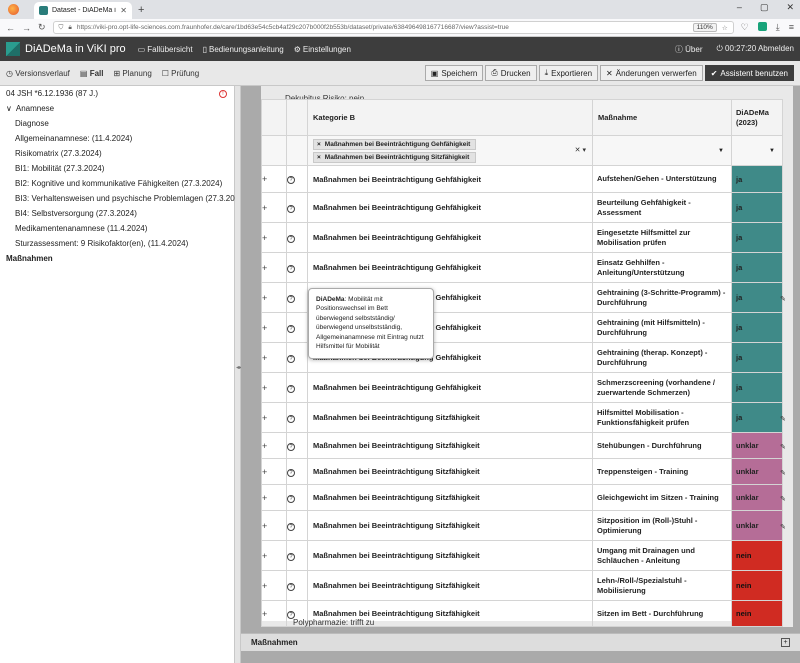  I want to click on maximize-icon: ▢, so click(764, 7).